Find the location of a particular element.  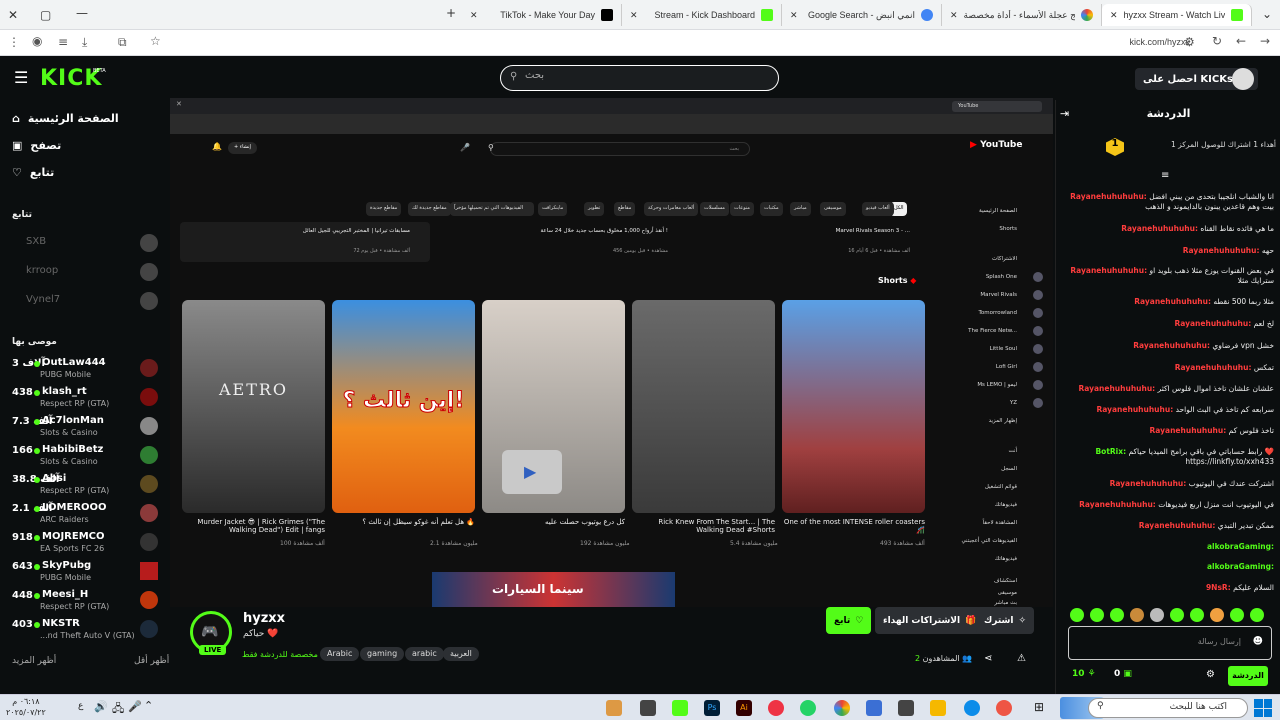

gift-subs-button: الاشتراكات الهداء 🎁 is located at coordinates (930, 620).